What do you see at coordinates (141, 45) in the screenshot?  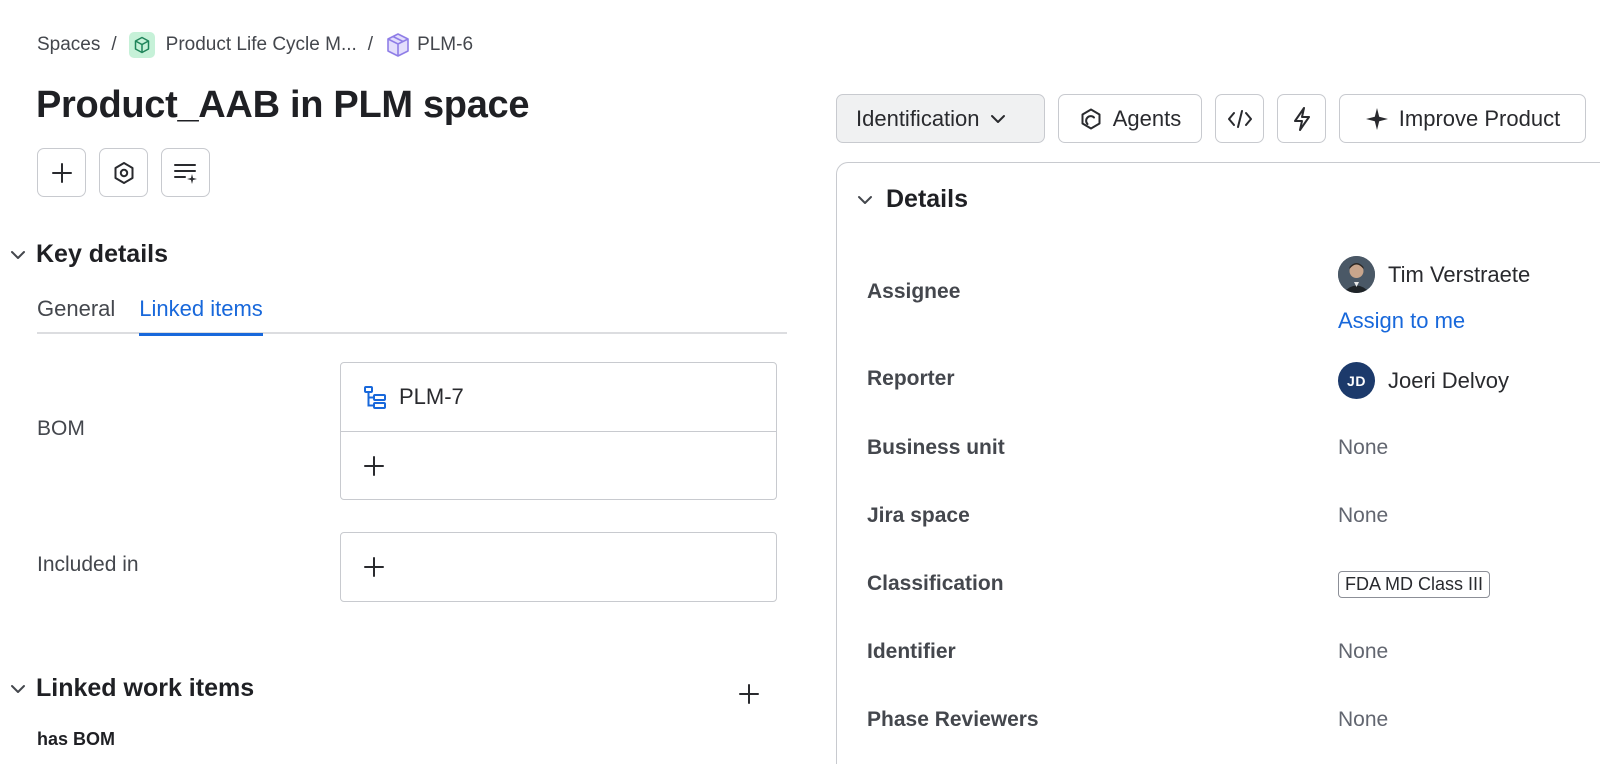 I see `cube-icon` at bounding box center [141, 45].